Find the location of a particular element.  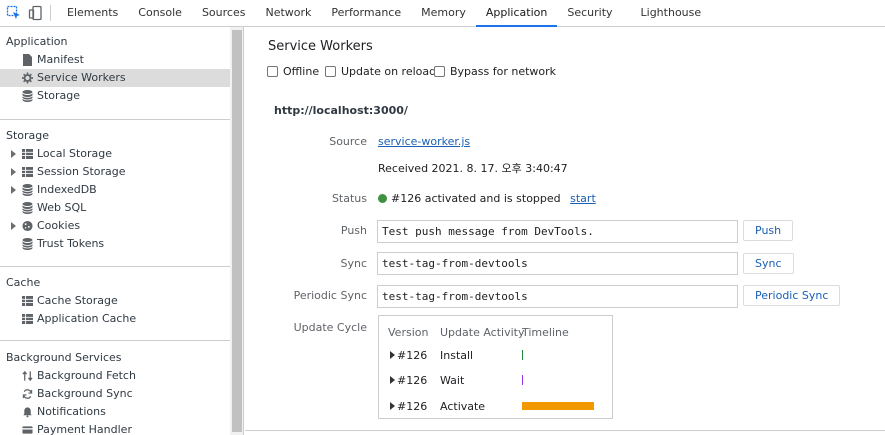

sidebar-item-payment-handler: Payment Handler is located at coordinates (115, 428).